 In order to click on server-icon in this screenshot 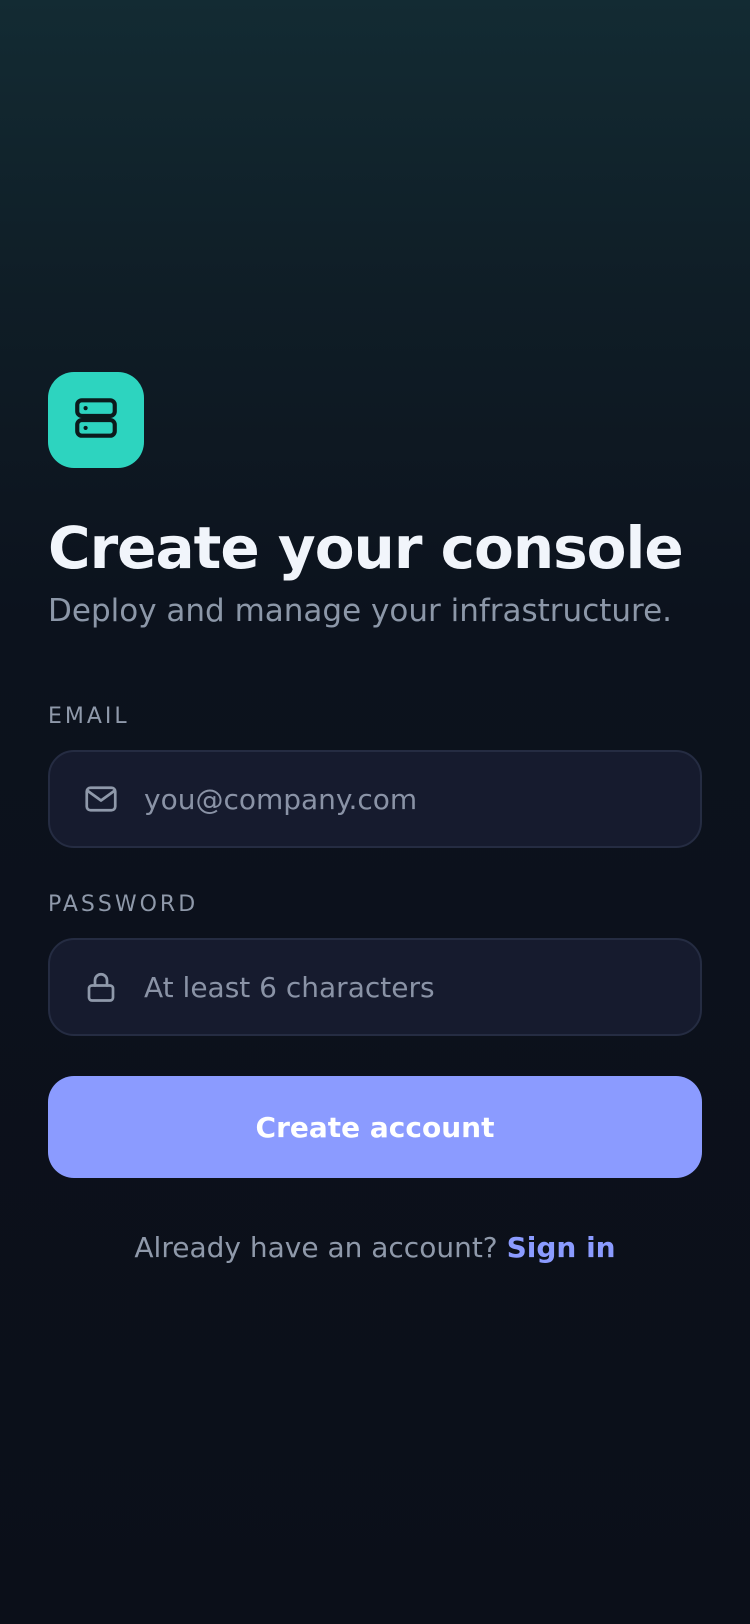, I will do `click(96, 420)`.